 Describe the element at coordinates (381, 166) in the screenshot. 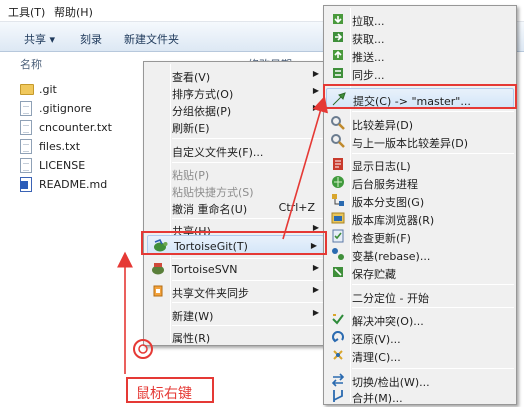

I see `menu-item-label: 显示日志(L)` at that location.